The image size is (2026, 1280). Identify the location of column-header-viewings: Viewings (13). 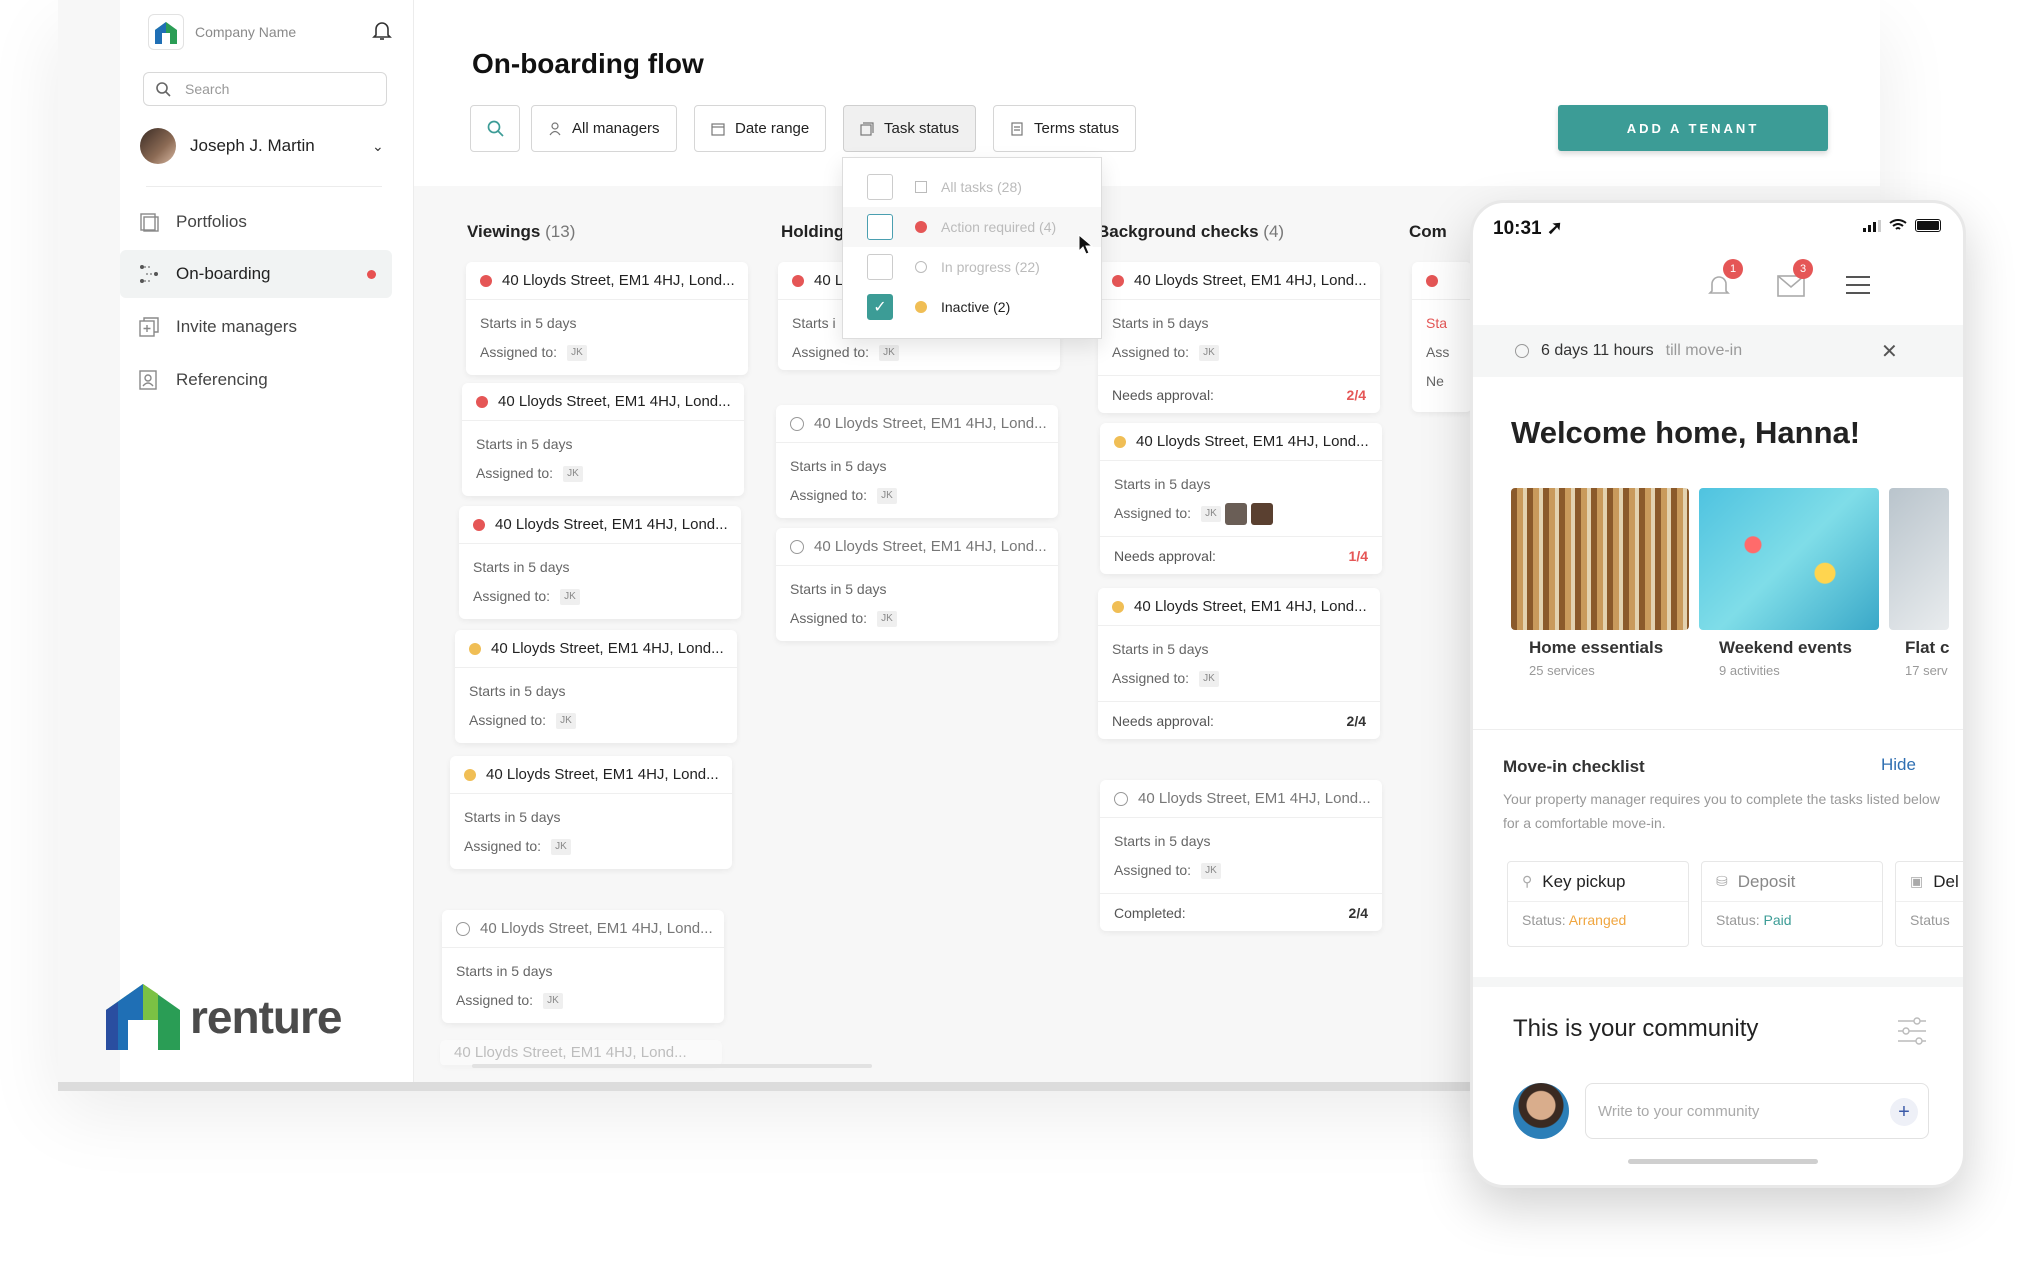
(521, 231).